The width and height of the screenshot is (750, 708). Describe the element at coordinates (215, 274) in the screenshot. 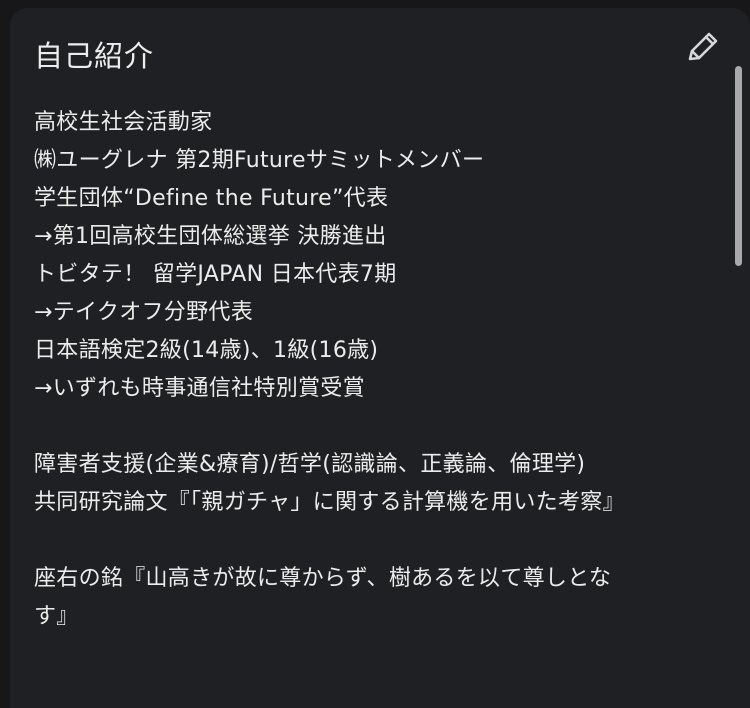

I see `bio-line: トビタテ！ 留学JAPAN 日本代表7期` at that location.